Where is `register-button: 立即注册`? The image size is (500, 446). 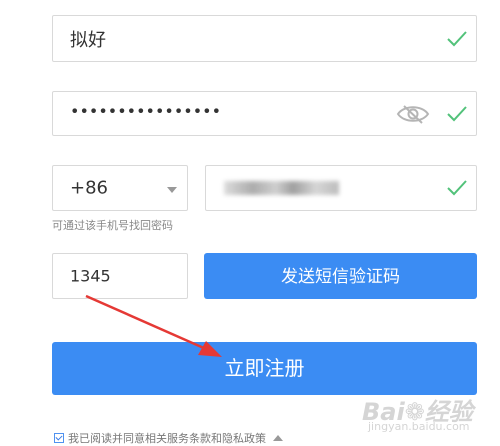
register-button: 立即注册 is located at coordinates (264, 368).